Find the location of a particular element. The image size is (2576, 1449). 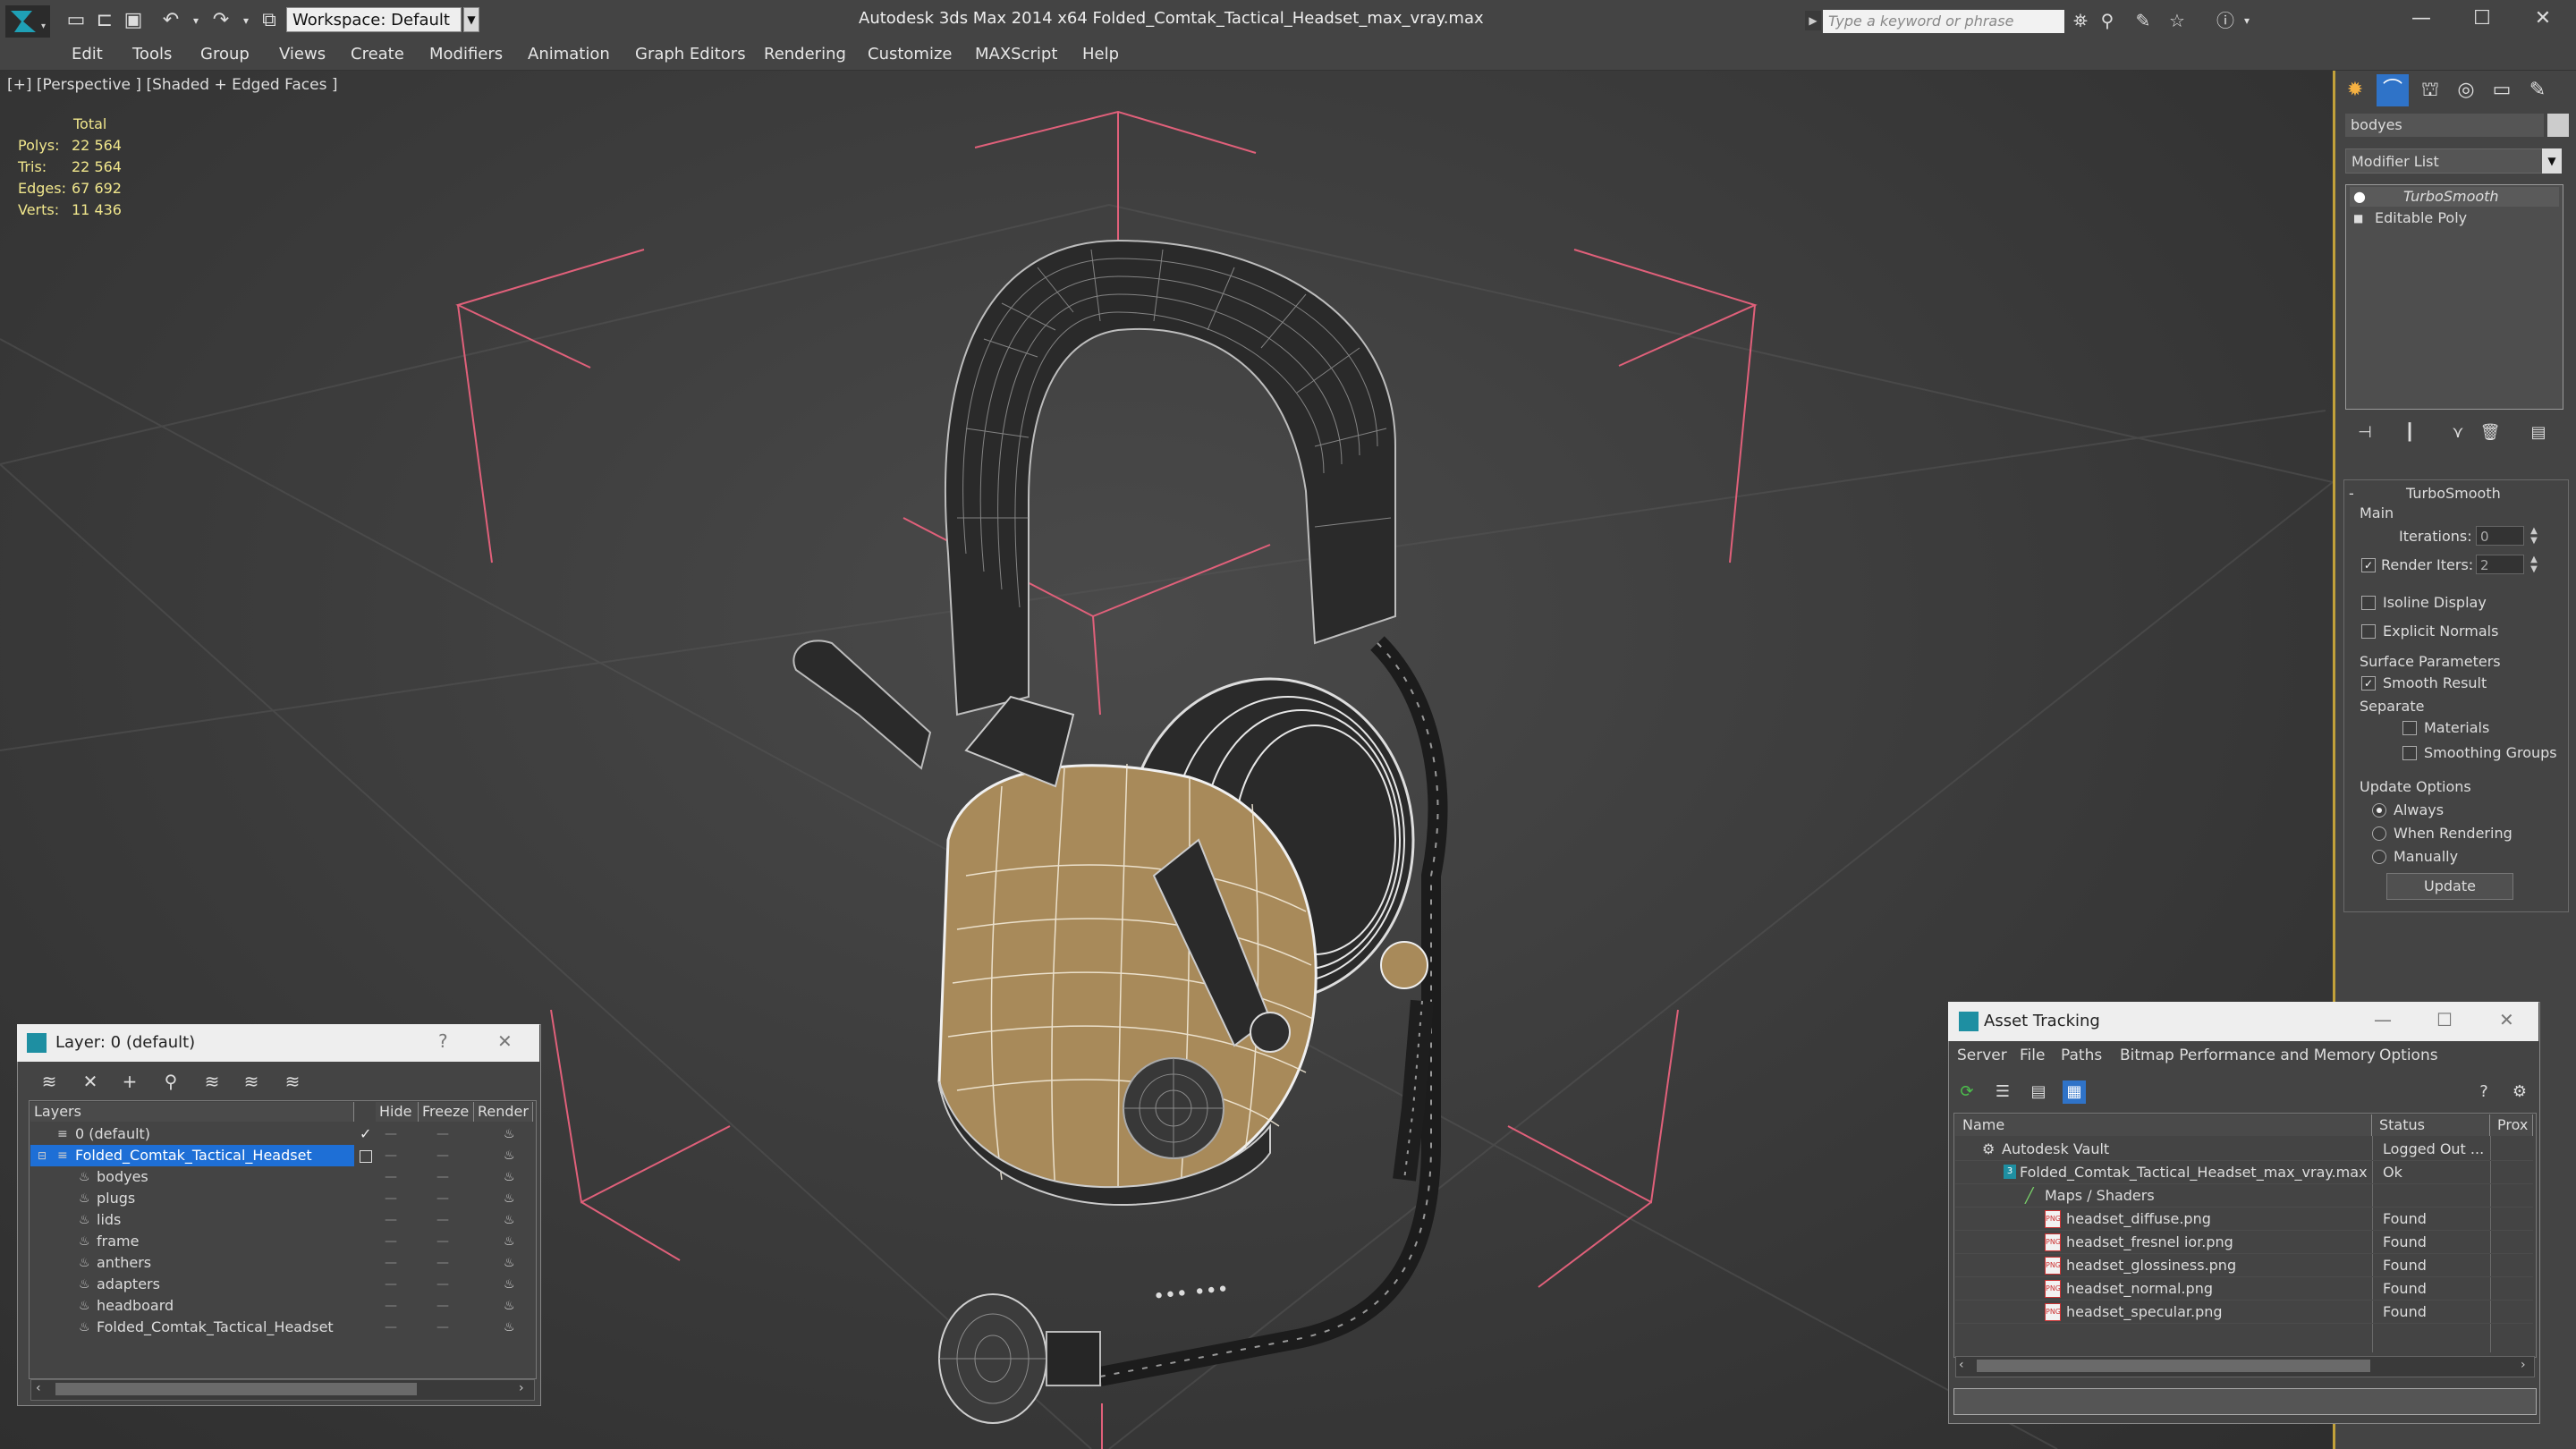

menu-group: Group is located at coordinates (225, 54).